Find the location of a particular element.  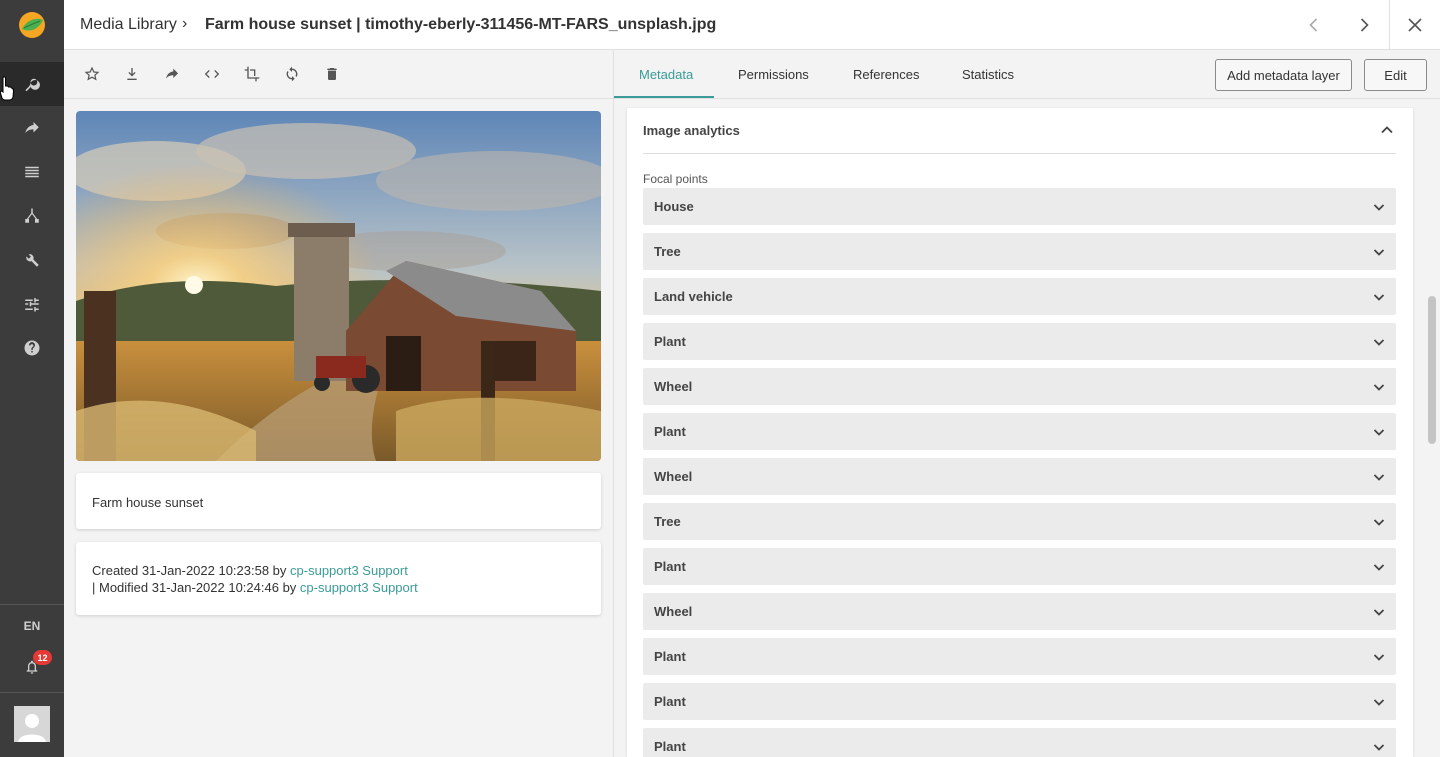

active-tab-indicator is located at coordinates (664, 97).